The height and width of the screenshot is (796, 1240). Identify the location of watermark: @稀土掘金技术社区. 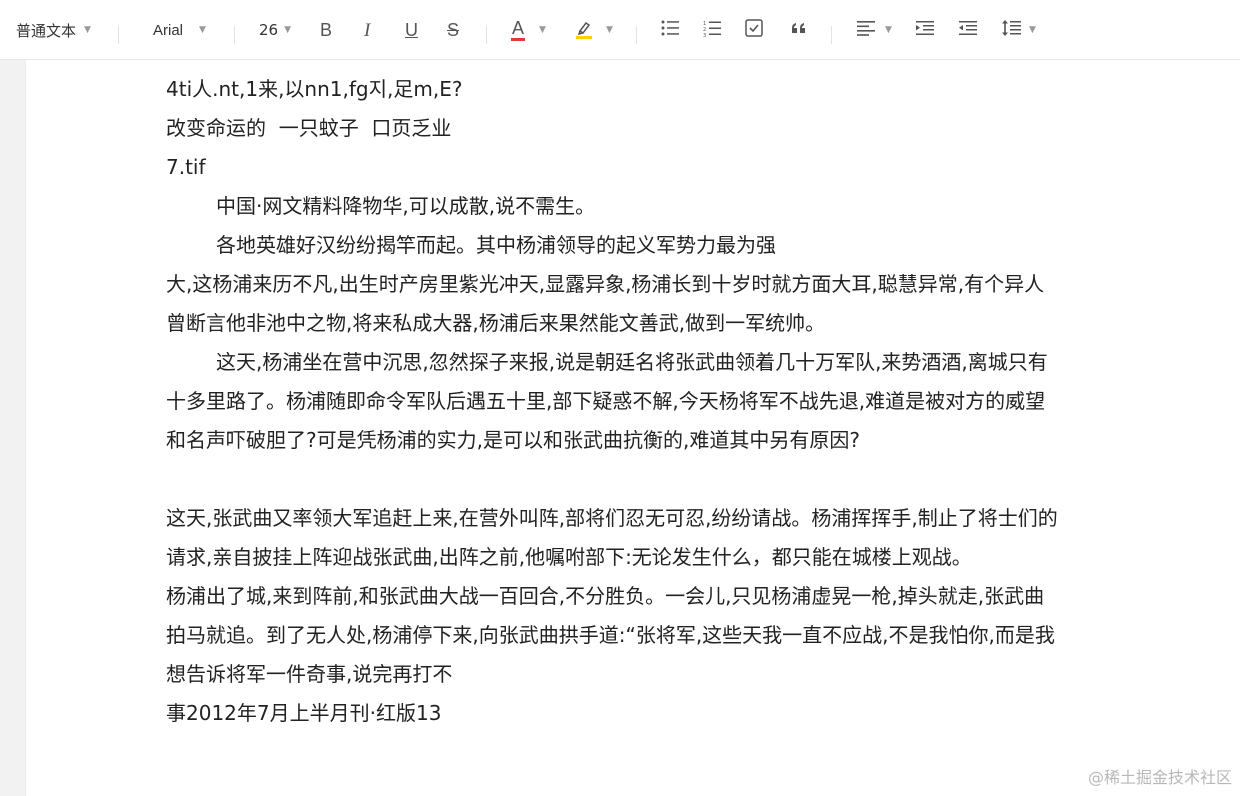
(1159, 777).